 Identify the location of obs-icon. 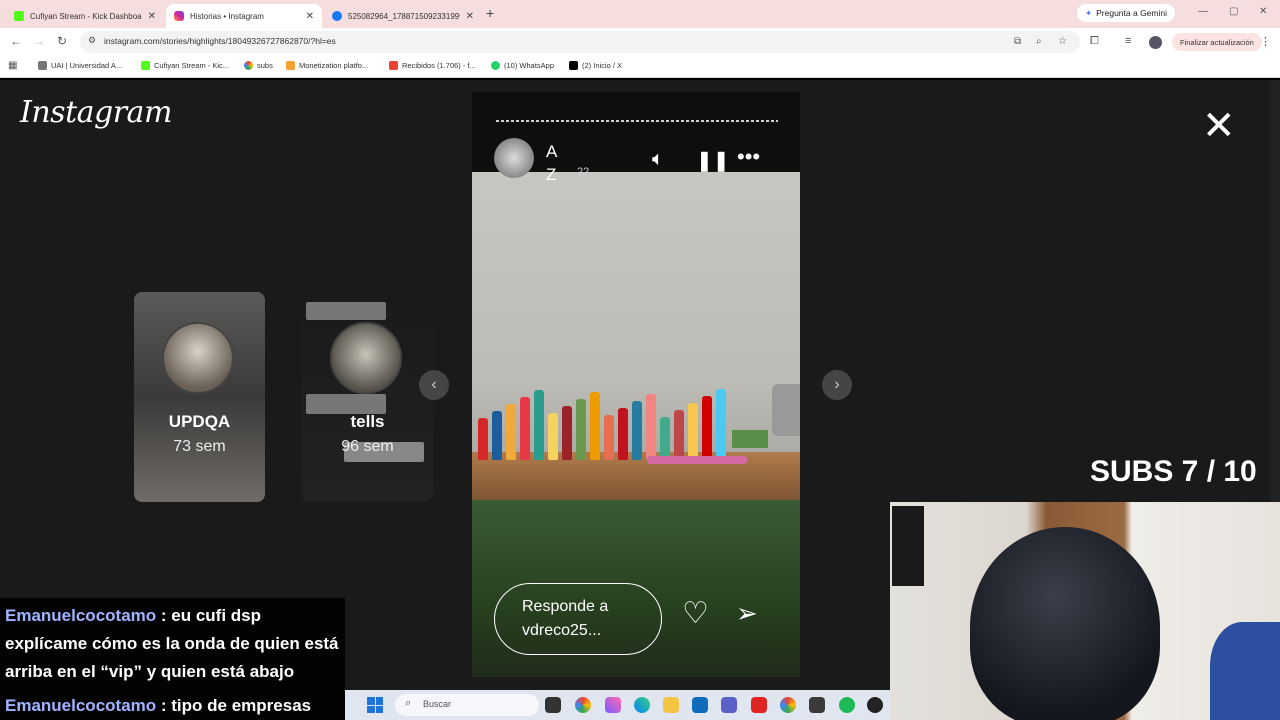
(817, 705).